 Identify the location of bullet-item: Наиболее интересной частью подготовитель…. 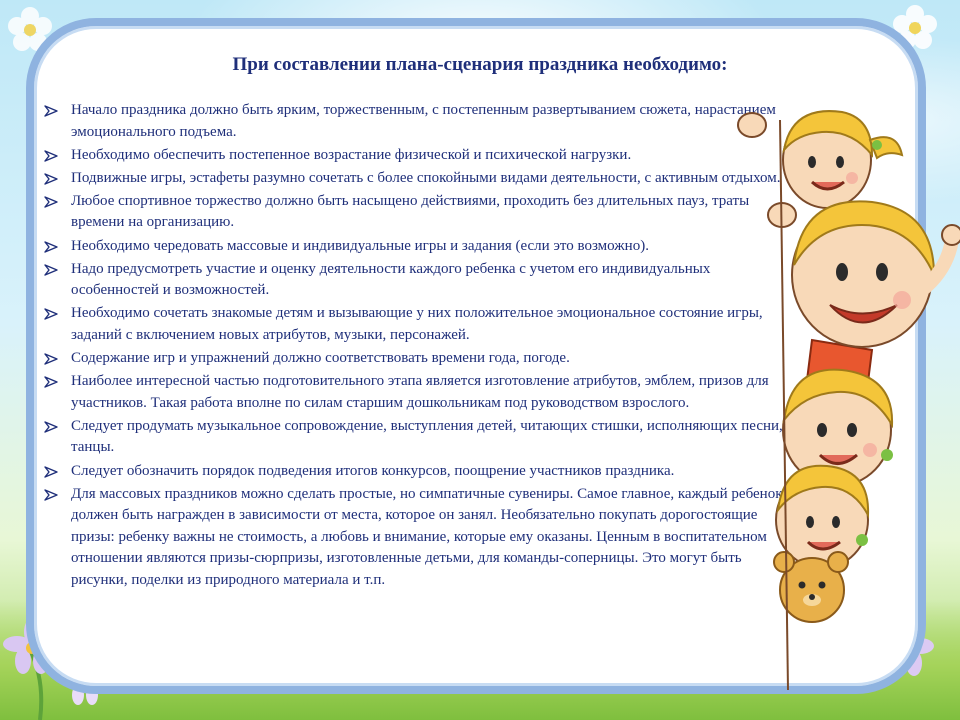
(416, 392).